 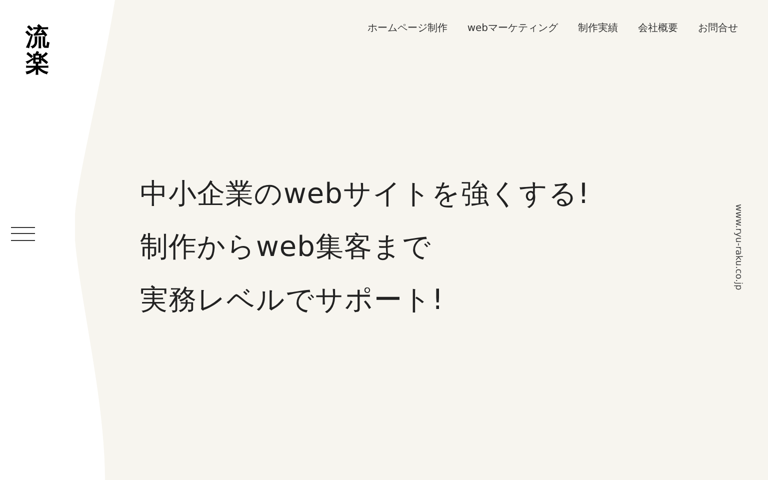 I want to click on hero-heading-line: 中小企業のwebサイトを強くする!, so click(x=365, y=194).